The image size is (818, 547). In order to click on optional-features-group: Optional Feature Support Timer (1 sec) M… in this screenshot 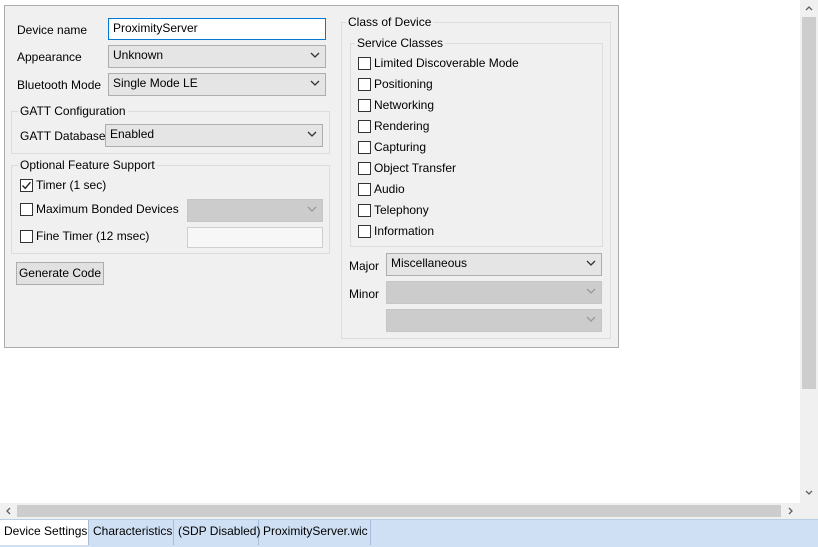, I will do `click(170, 206)`.